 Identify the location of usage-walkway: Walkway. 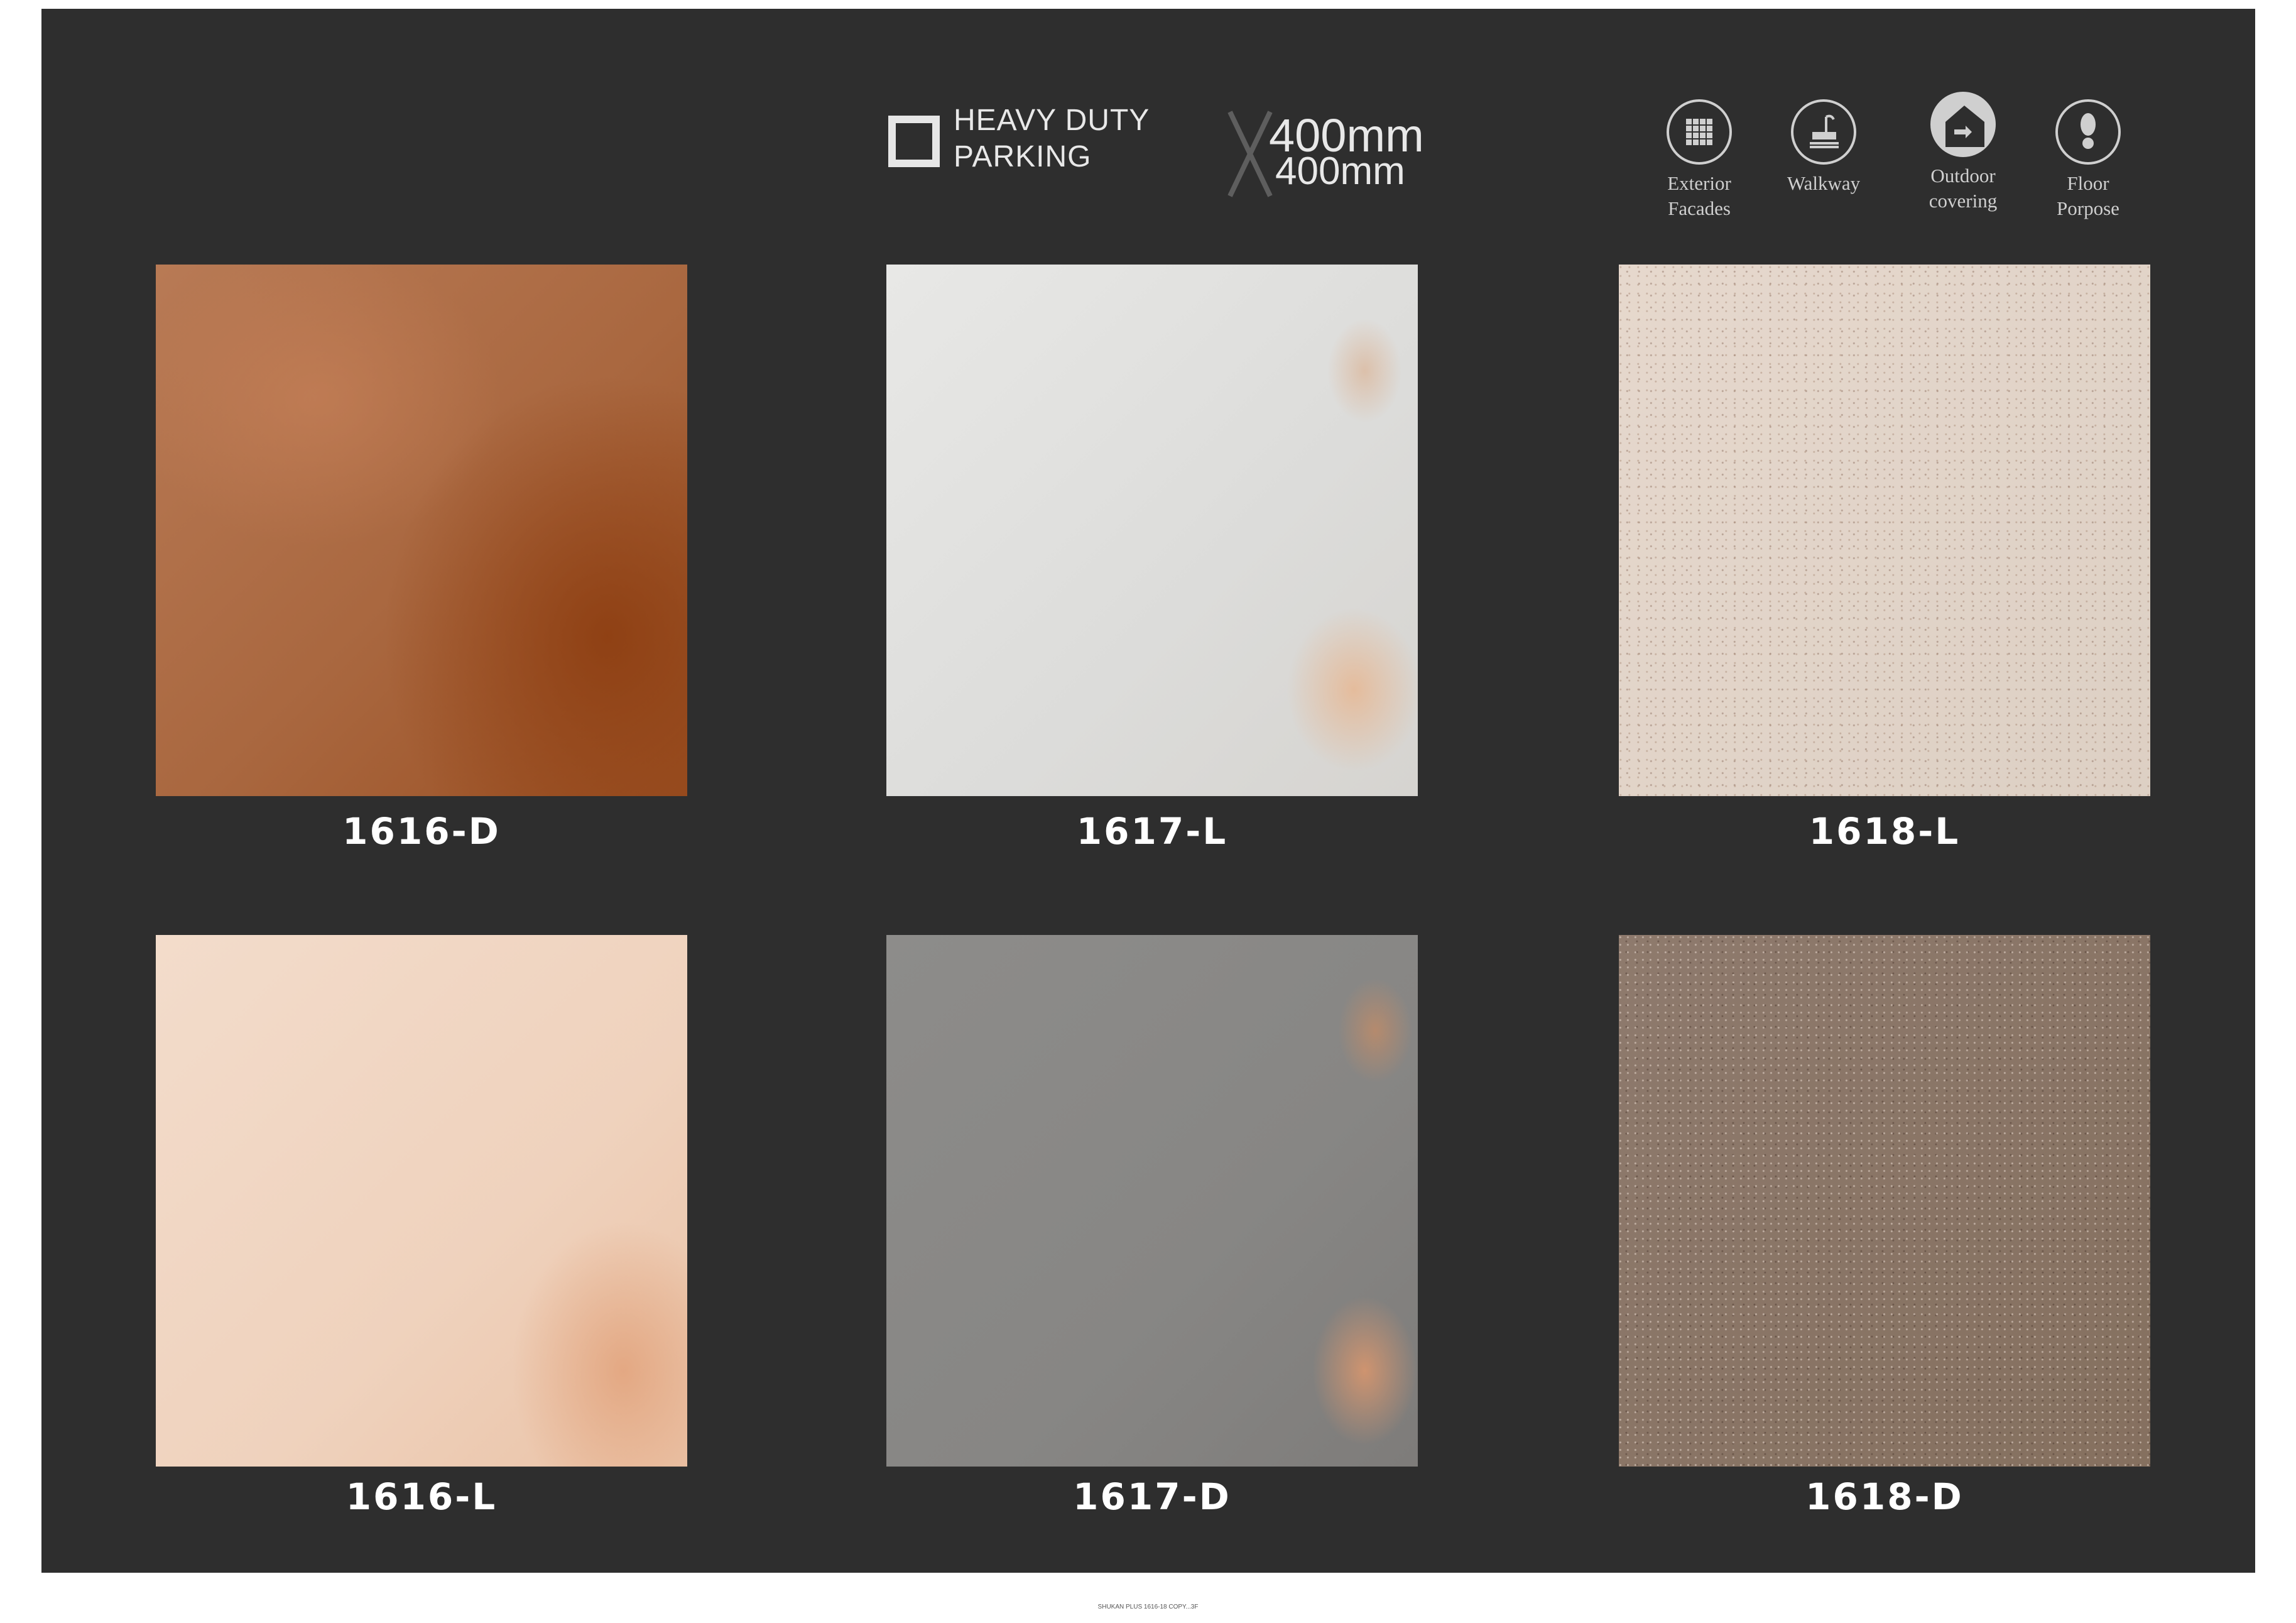
(1824, 147).